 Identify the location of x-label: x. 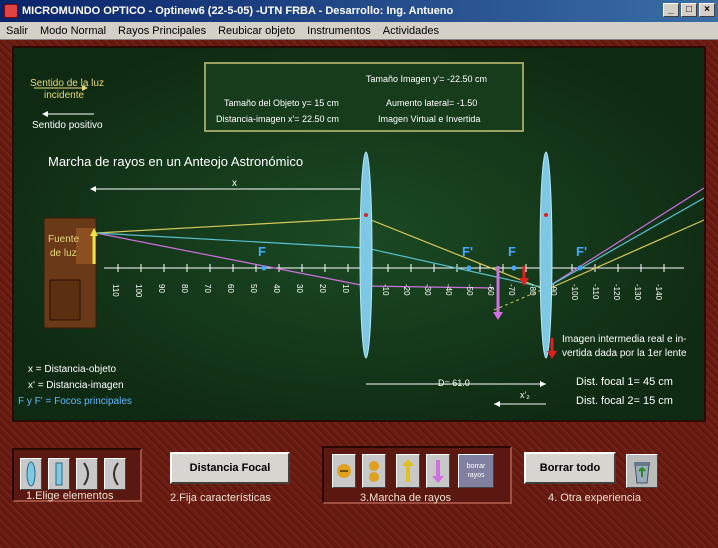
(234, 183).